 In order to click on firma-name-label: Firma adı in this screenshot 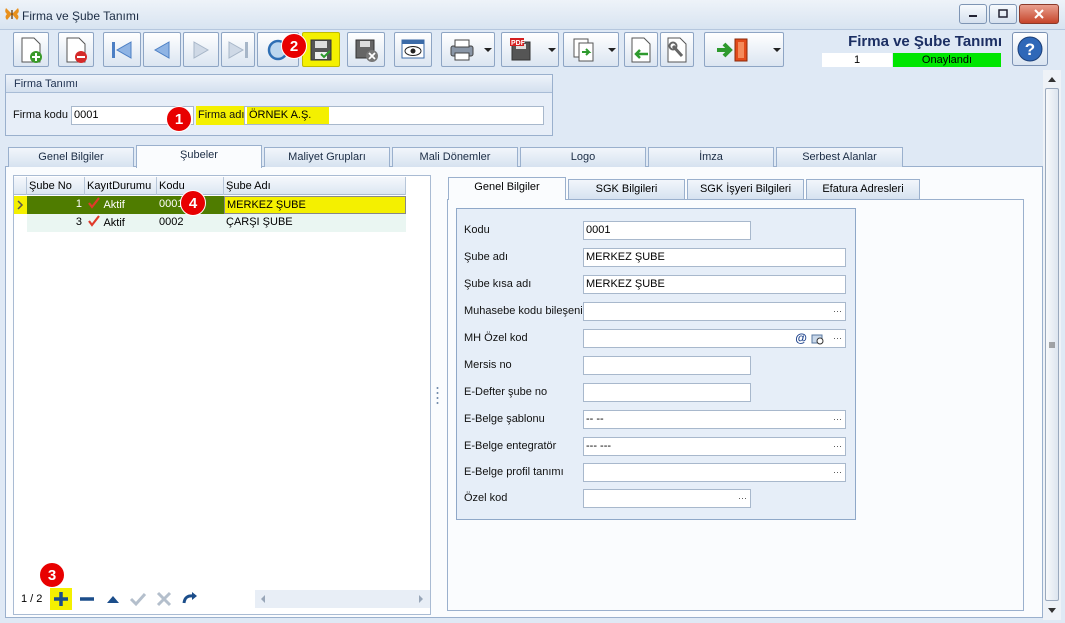, I will do `click(221, 115)`.